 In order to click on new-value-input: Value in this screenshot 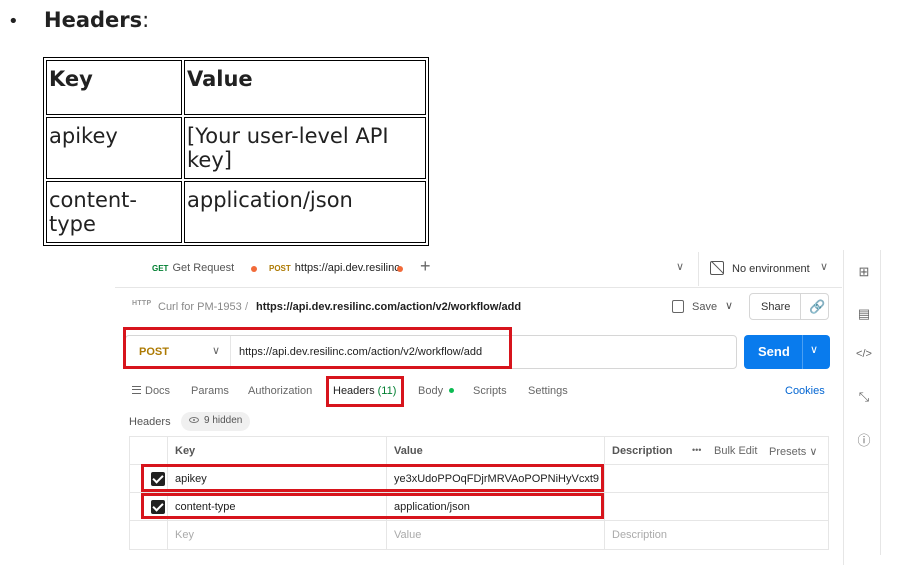, I will do `click(407, 535)`.